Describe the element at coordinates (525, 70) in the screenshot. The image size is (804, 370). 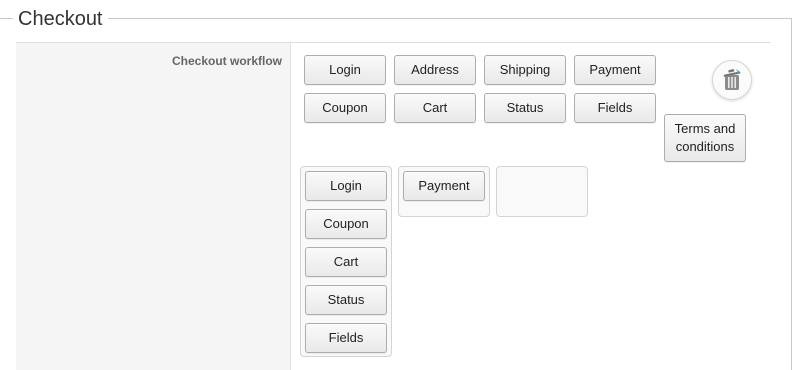
I see `palette-item-shipping: Shipping` at that location.